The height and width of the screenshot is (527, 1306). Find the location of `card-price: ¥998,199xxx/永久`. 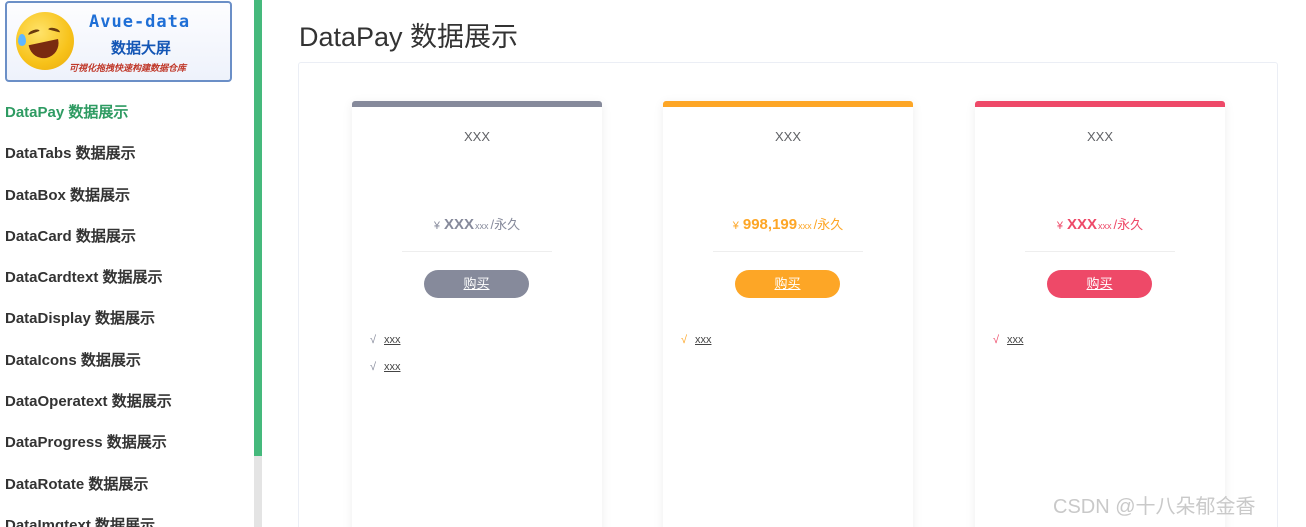

card-price: ¥998,199xxx/永久 is located at coordinates (788, 223).